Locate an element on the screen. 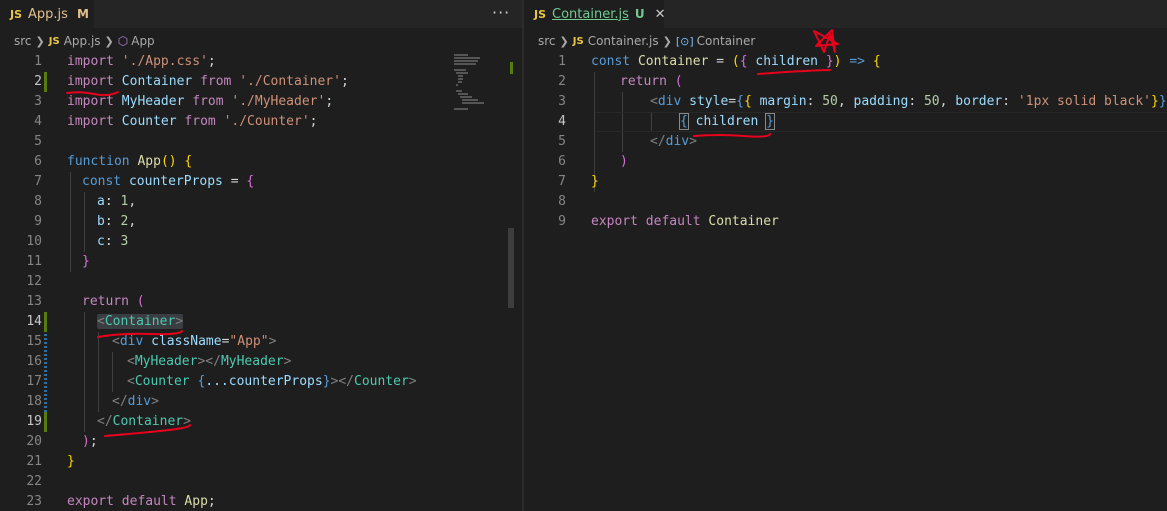  underline-container-close is located at coordinates (147, 430).